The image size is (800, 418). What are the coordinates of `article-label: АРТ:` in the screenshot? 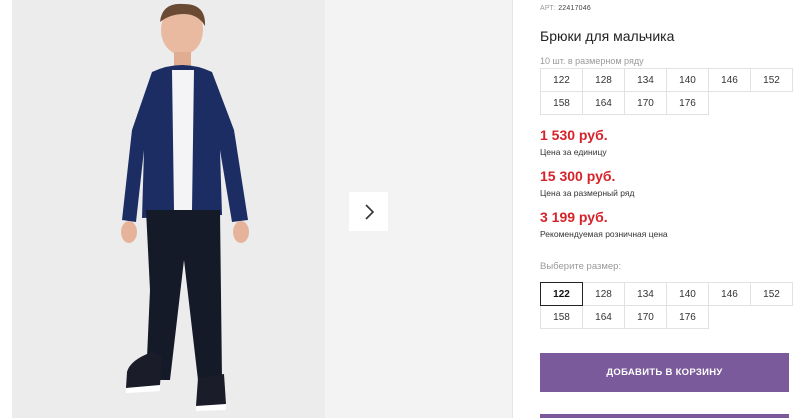 It's located at (548, 8).